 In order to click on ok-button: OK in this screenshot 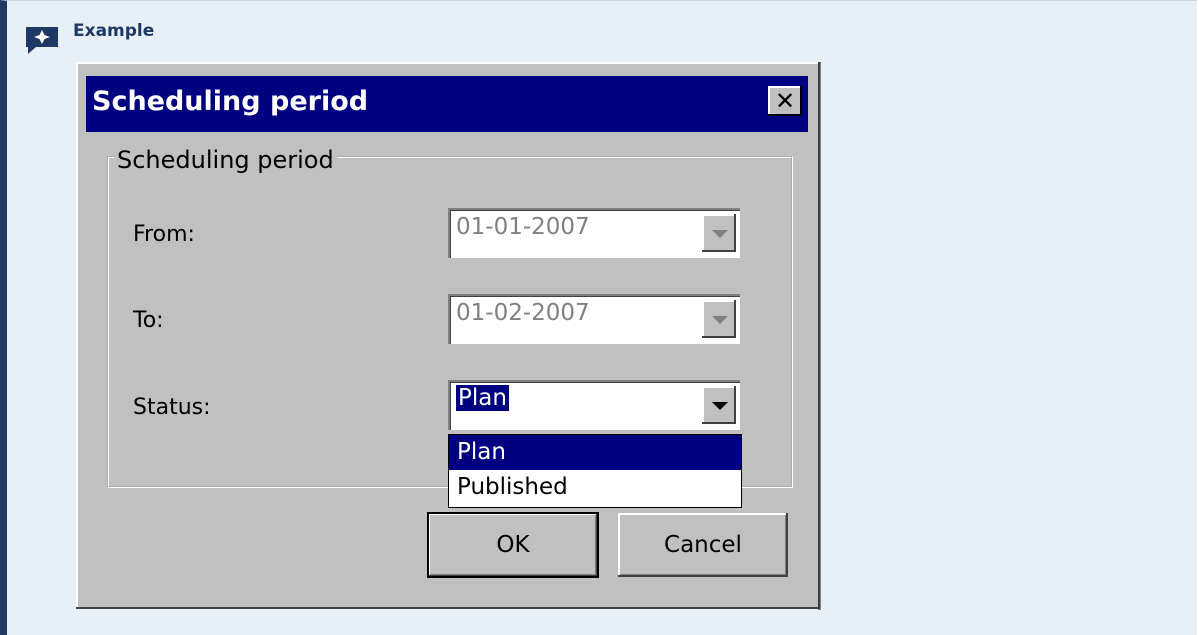, I will do `click(513, 545)`.